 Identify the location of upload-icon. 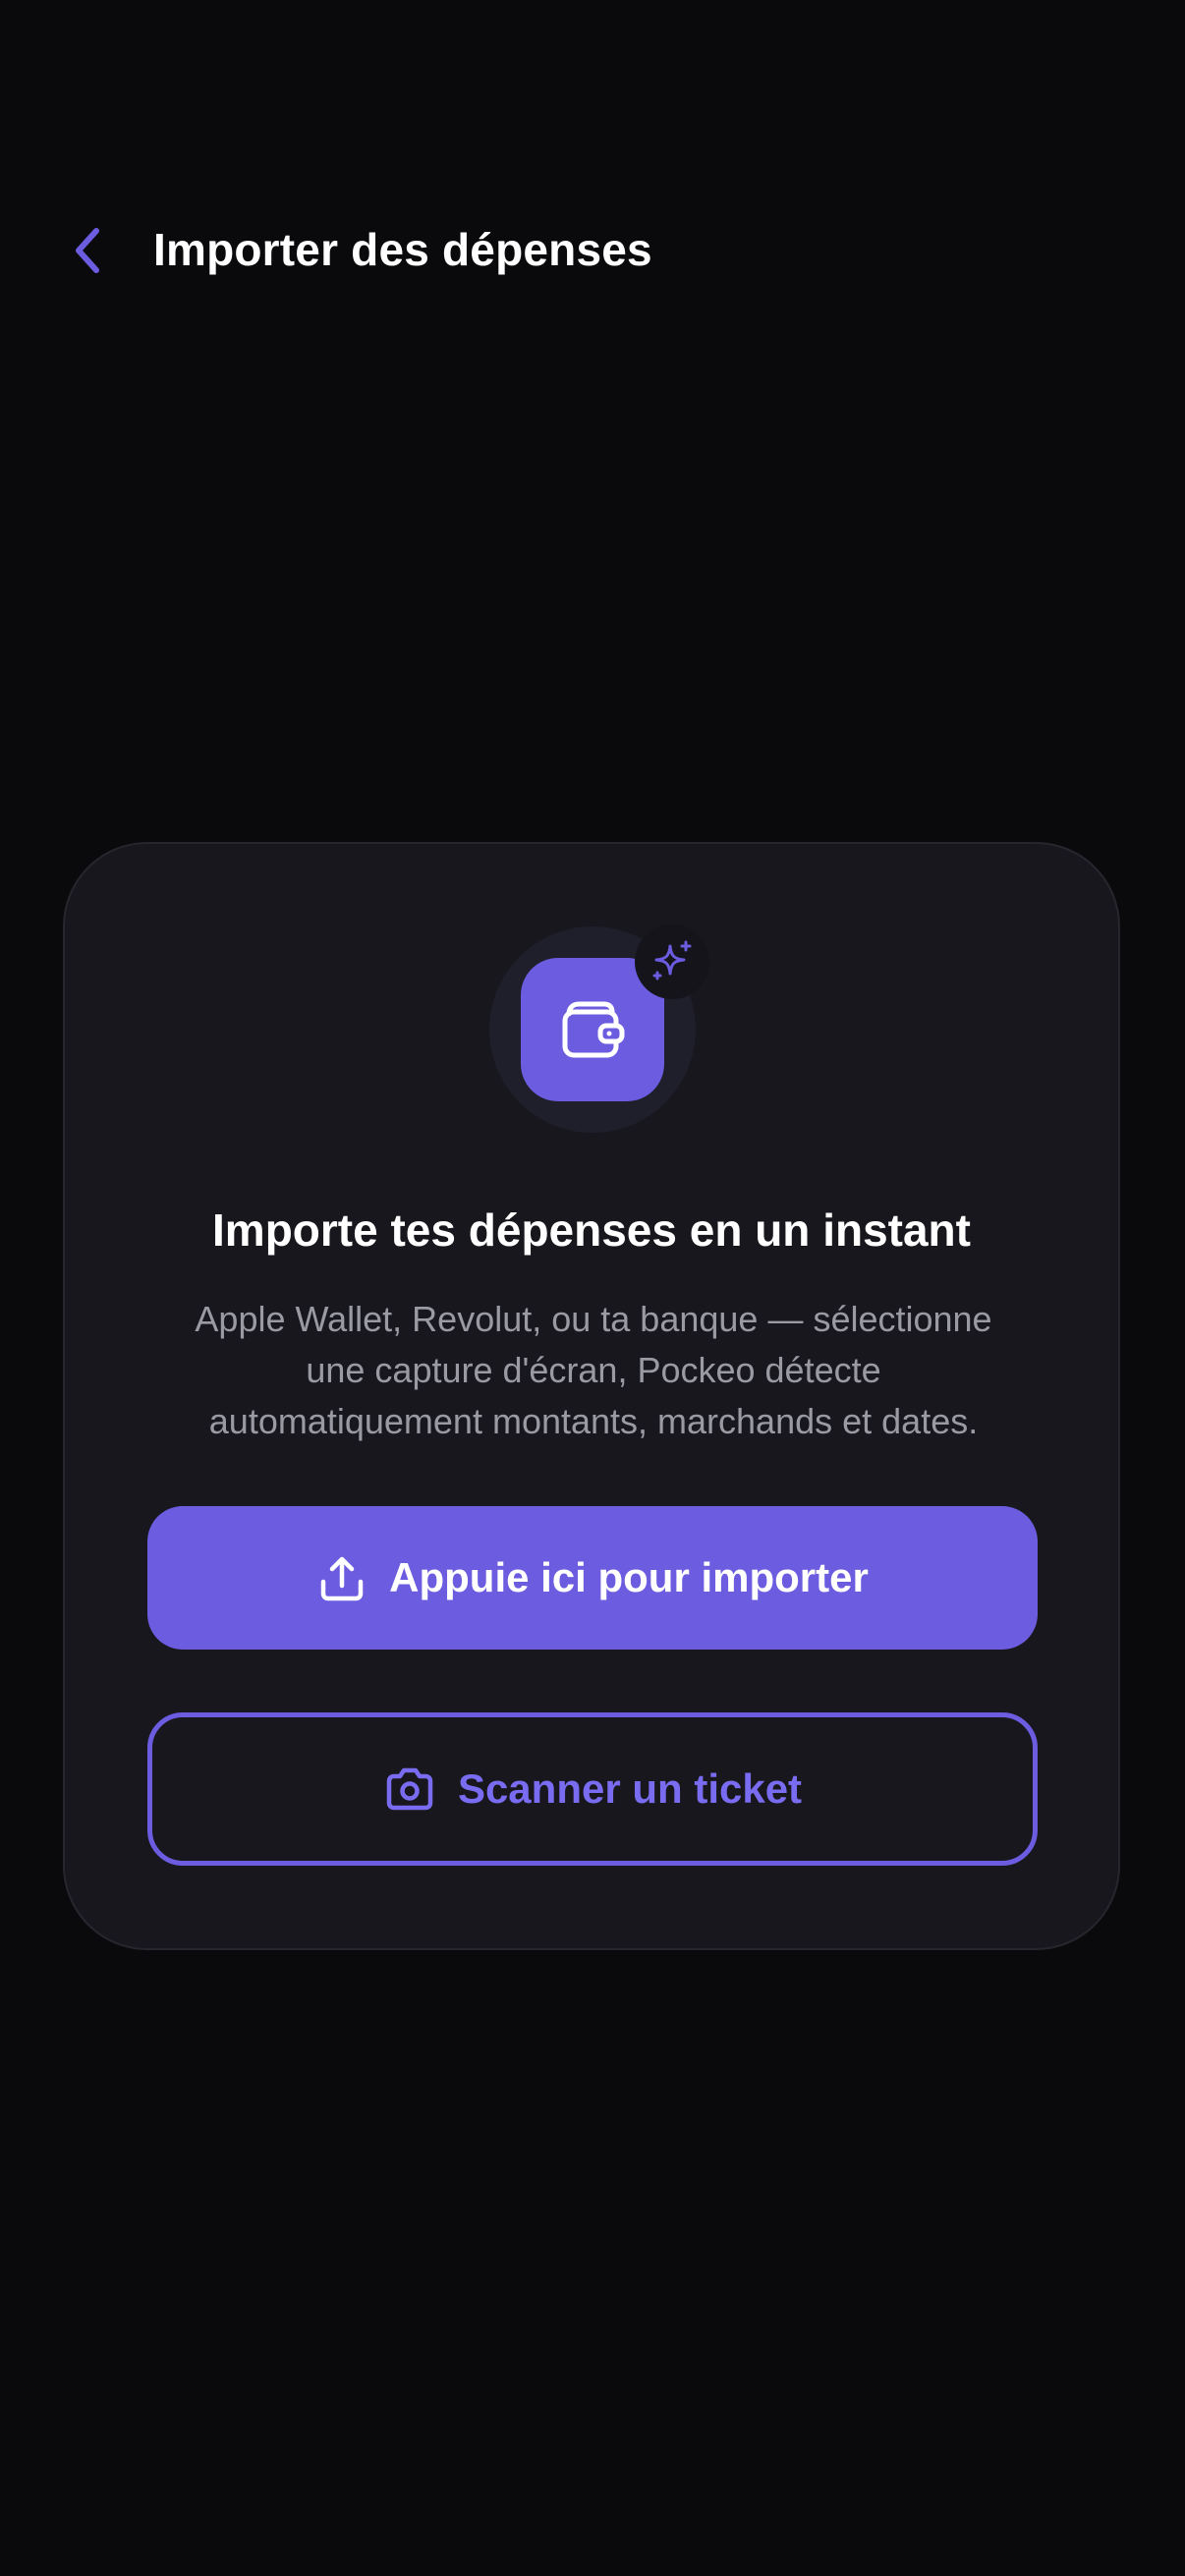
(342, 1577).